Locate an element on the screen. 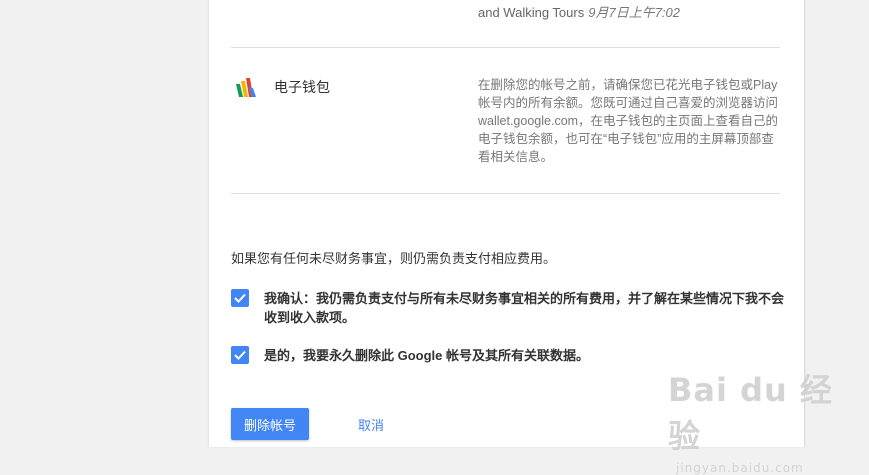 This screenshot has height=475, width=869. watermark-brand: Bai du 经验 is located at coordinates (750, 413).